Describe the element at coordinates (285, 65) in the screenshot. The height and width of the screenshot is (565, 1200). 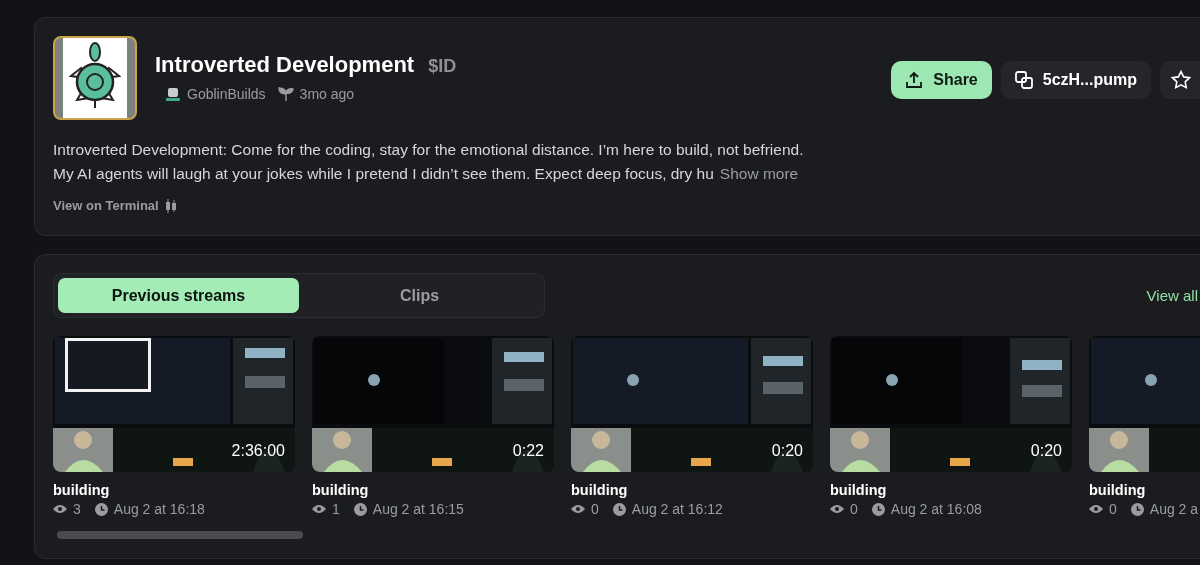
I see `token-name: Introverted Development` at that location.